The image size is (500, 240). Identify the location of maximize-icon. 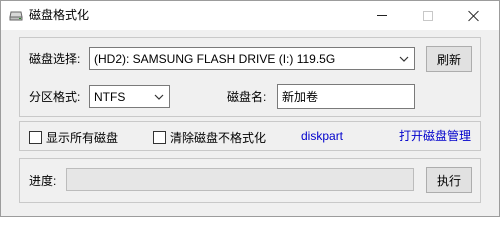
(428, 15).